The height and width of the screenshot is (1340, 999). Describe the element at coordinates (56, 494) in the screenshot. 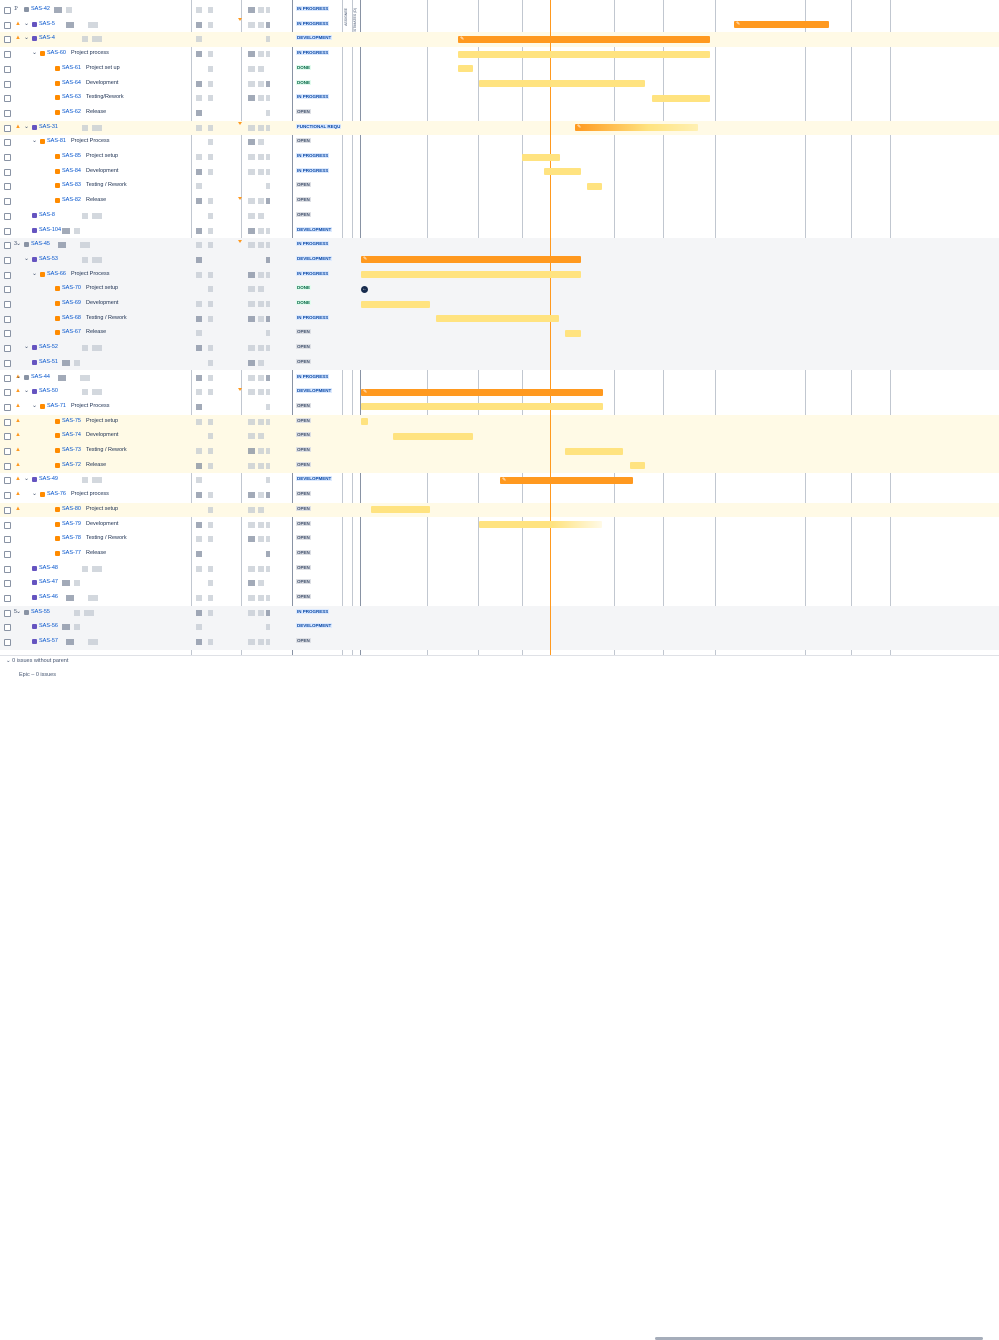

I see `issue-key-link: SAS-76` at that location.